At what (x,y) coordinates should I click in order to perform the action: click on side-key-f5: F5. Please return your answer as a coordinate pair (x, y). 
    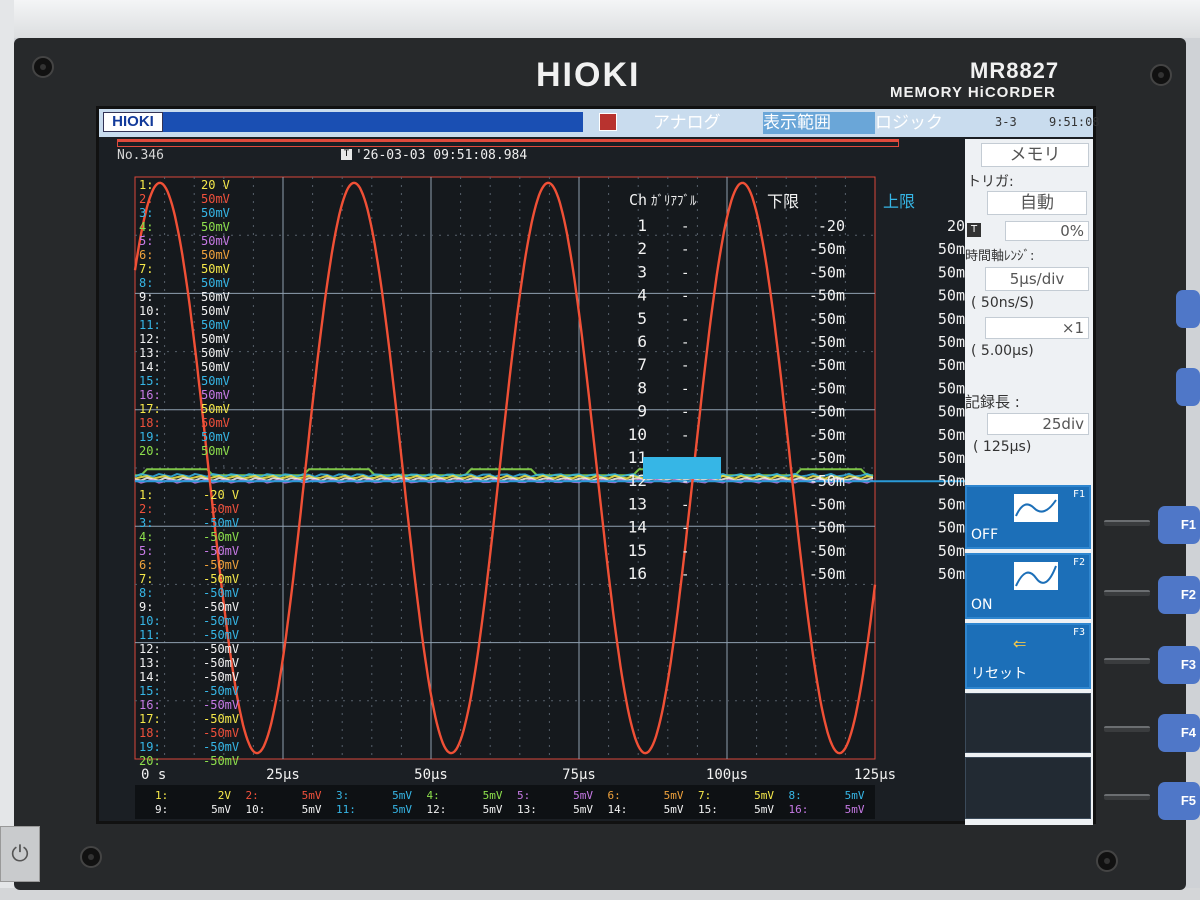
    Looking at the image, I should click on (1179, 801).